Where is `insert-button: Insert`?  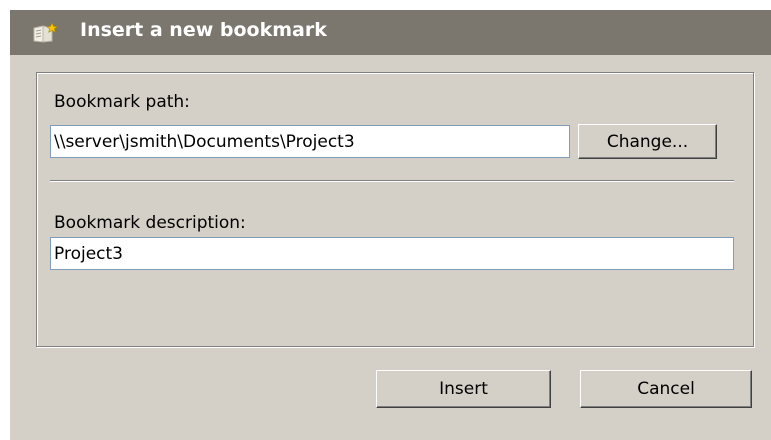
insert-button: Insert is located at coordinates (463, 389).